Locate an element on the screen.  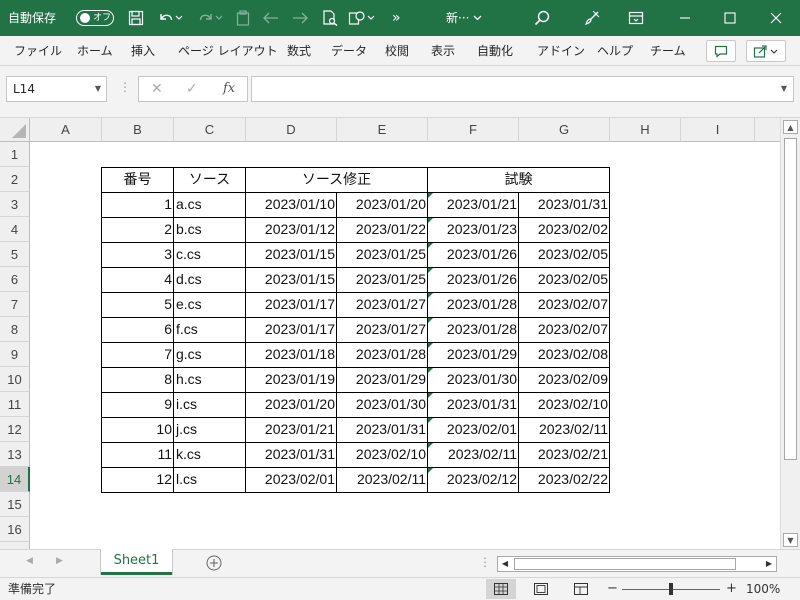
horizontal-scroll-thumb is located at coordinates (625, 564).